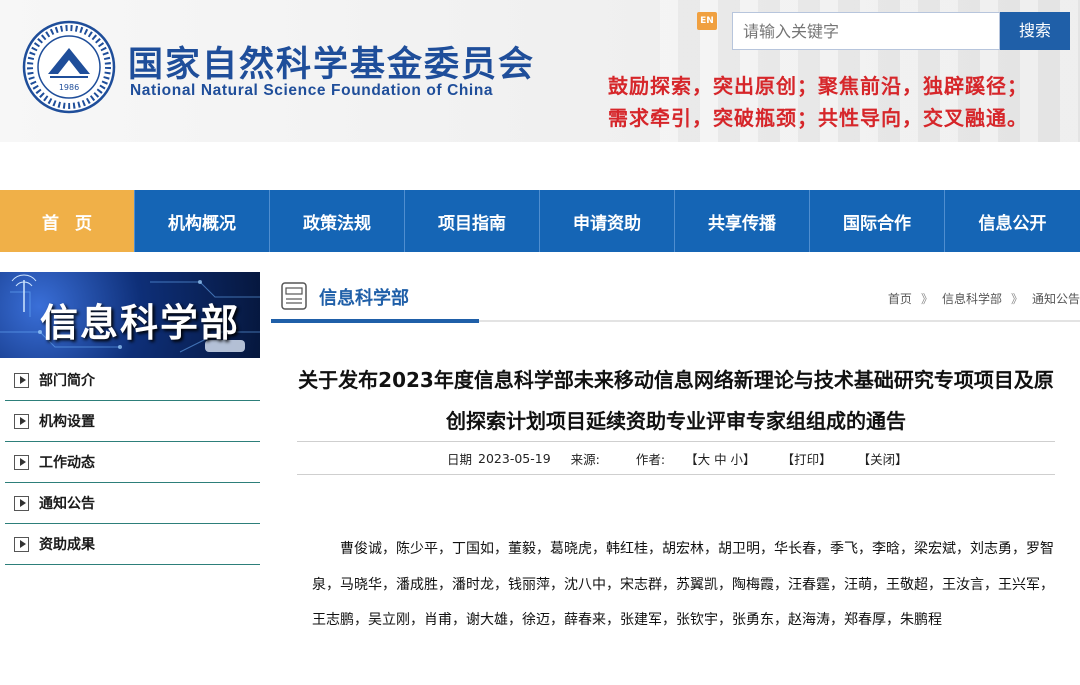 Image resolution: width=1080 pixels, height=685 pixels. What do you see at coordinates (585, 459) in the screenshot?
I see `source-label: 来源:` at bounding box center [585, 459].